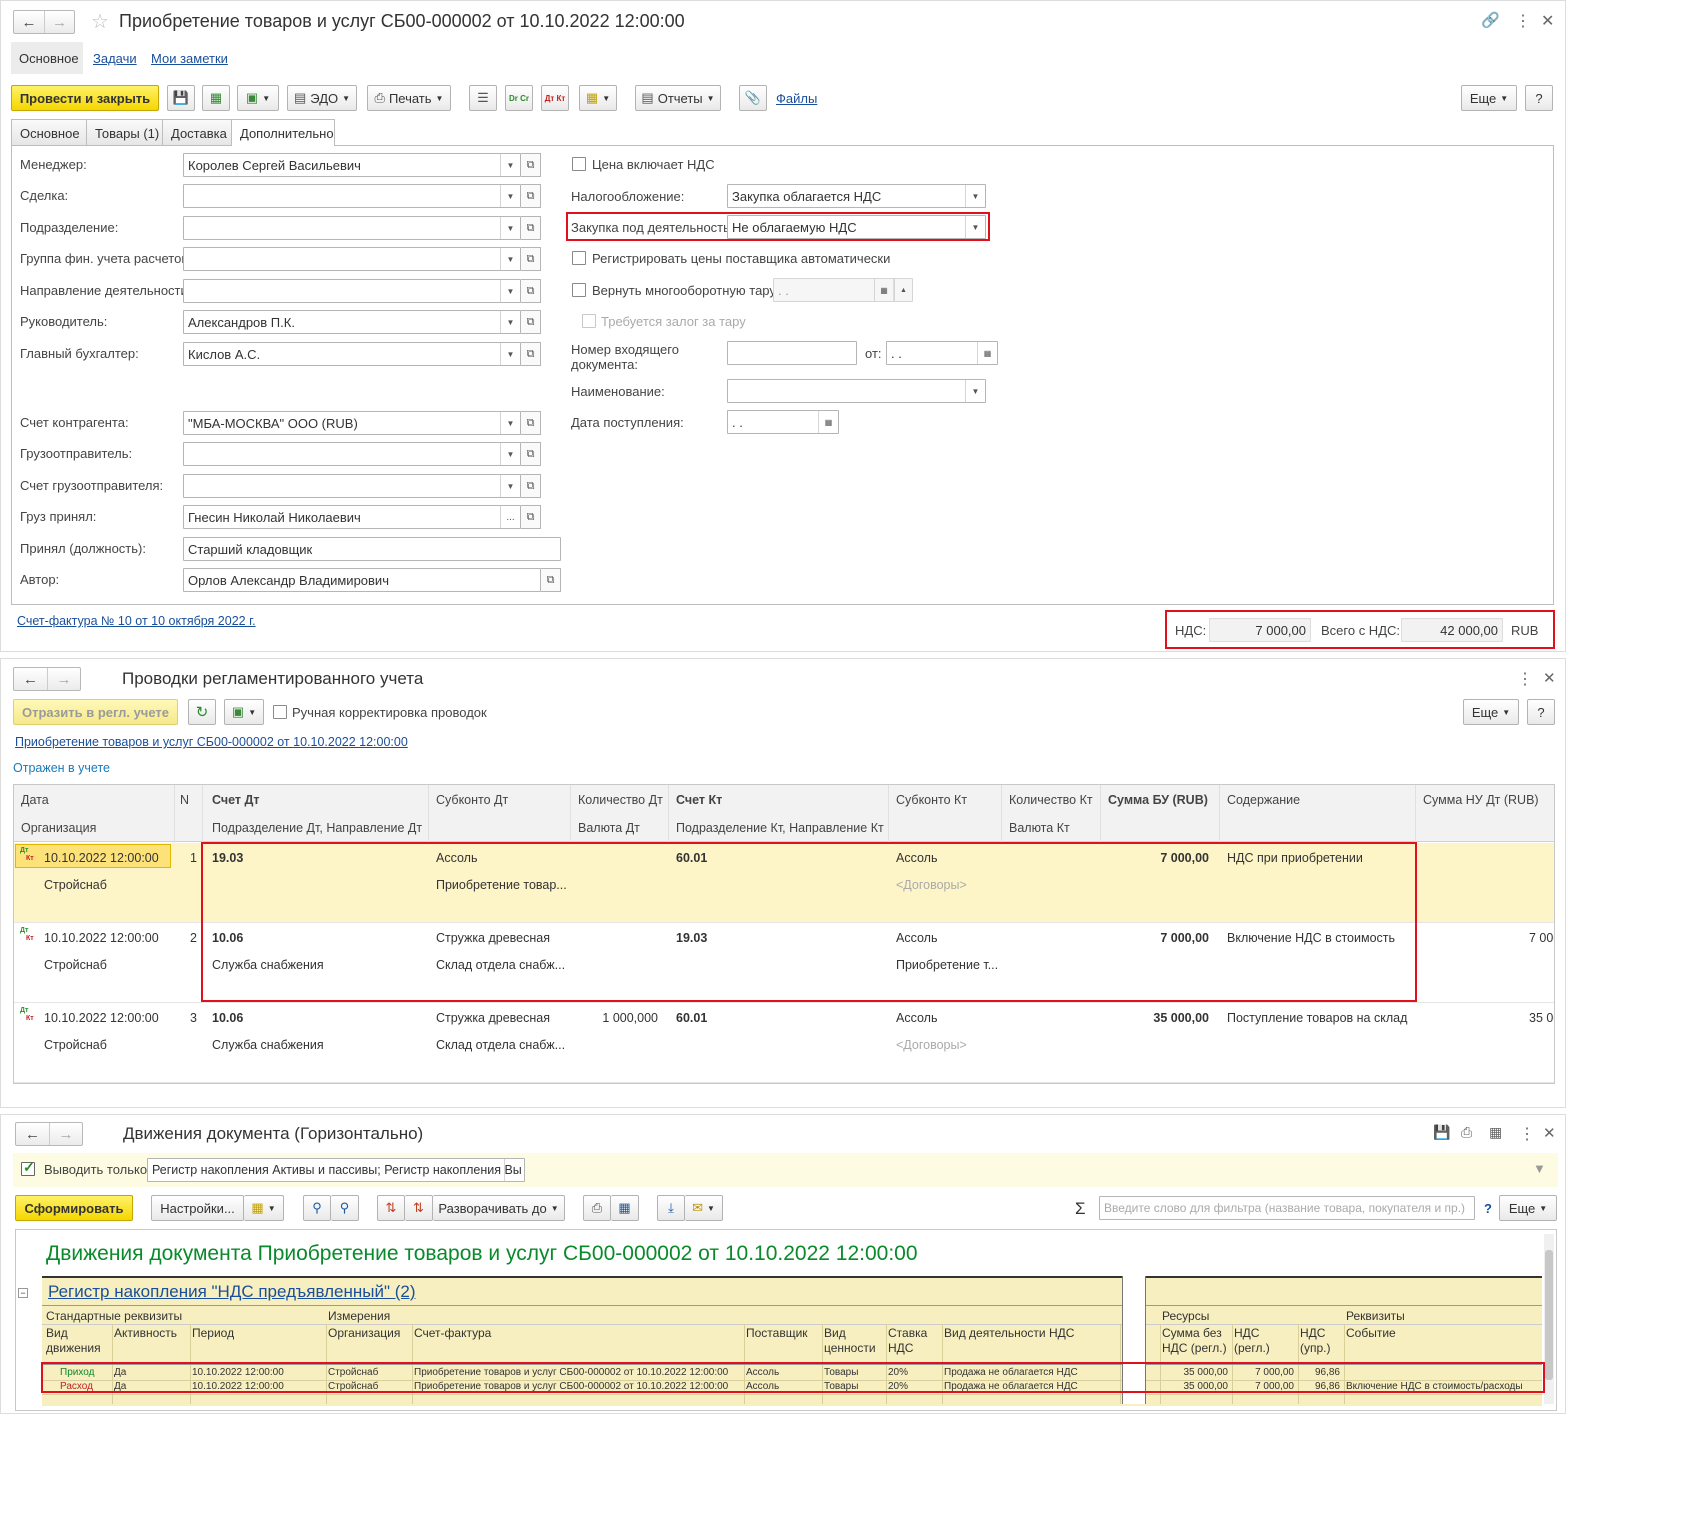 This screenshot has width=1696, height=1534. What do you see at coordinates (792, 353) in the screenshot?
I see `incoming-number-input` at bounding box center [792, 353].